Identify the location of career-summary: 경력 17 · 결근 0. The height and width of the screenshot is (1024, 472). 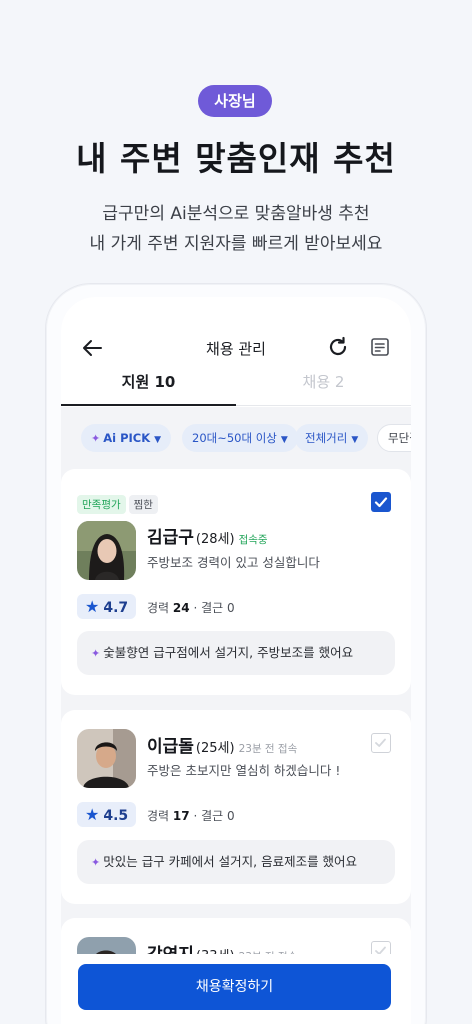
(191, 815).